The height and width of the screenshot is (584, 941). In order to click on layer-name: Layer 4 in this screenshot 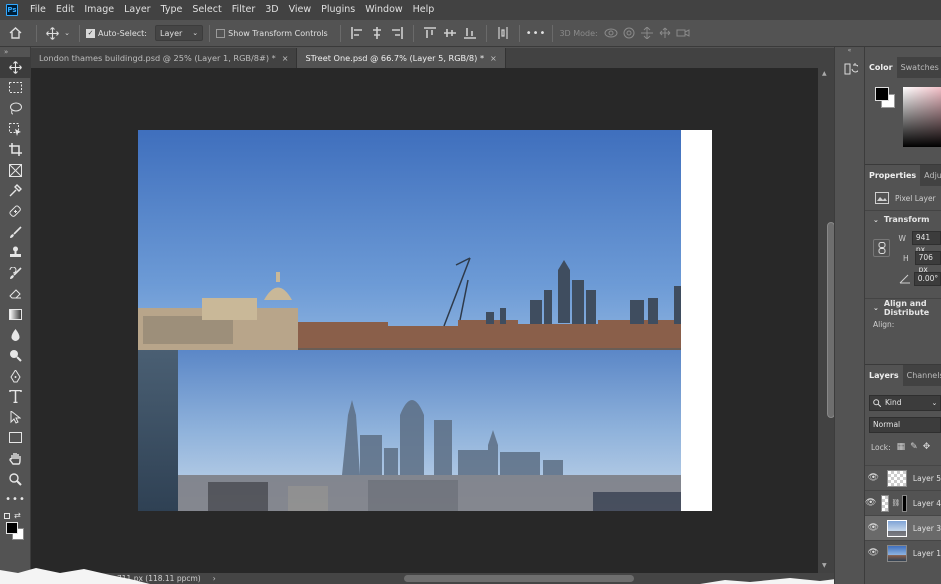, I will do `click(927, 503)`.